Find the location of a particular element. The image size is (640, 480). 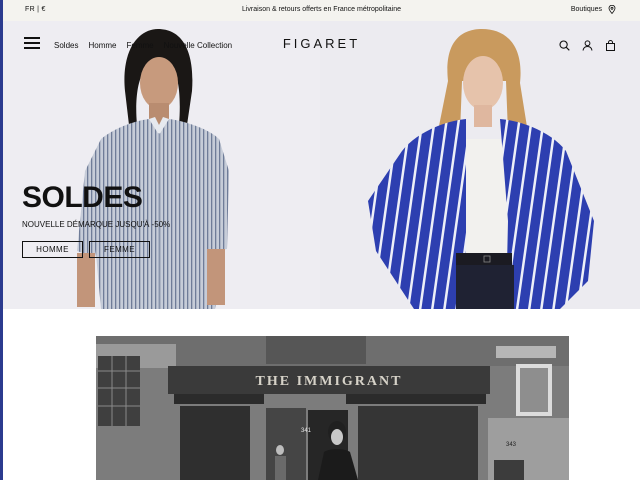

storefront-sign: THE IMMIGRANT is located at coordinates (329, 381).